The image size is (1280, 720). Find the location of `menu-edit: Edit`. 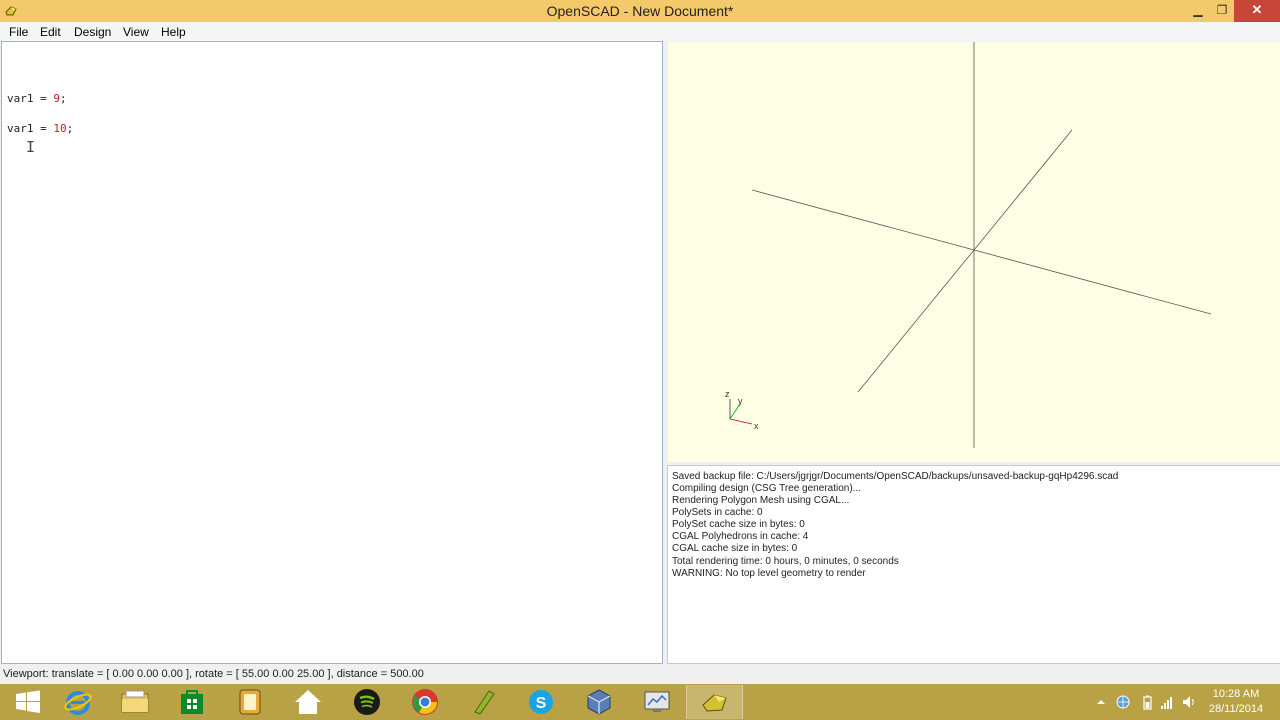

menu-edit: Edit is located at coordinates (50, 32).